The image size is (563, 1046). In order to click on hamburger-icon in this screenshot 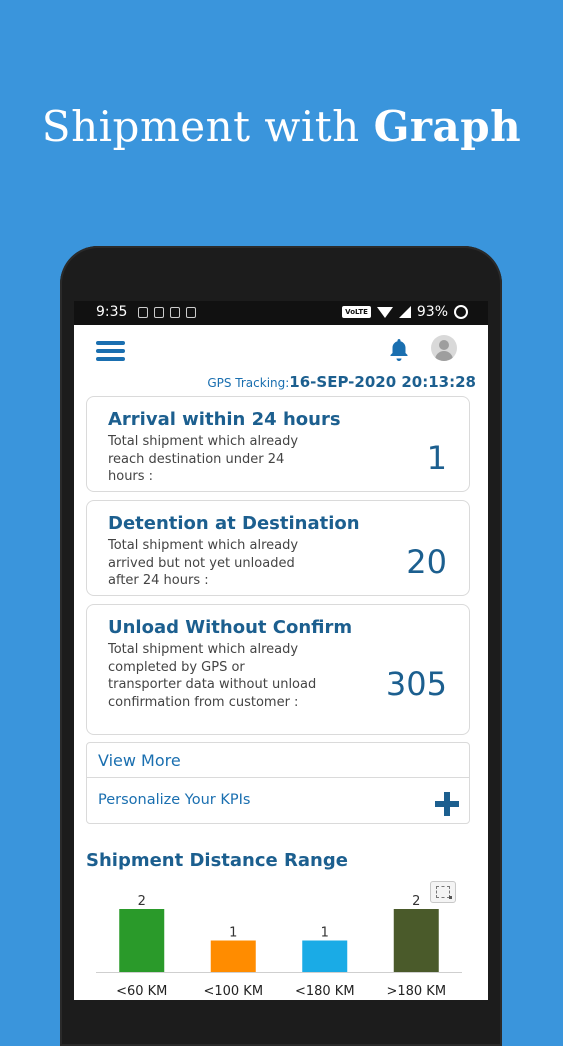, I will do `click(110, 353)`.